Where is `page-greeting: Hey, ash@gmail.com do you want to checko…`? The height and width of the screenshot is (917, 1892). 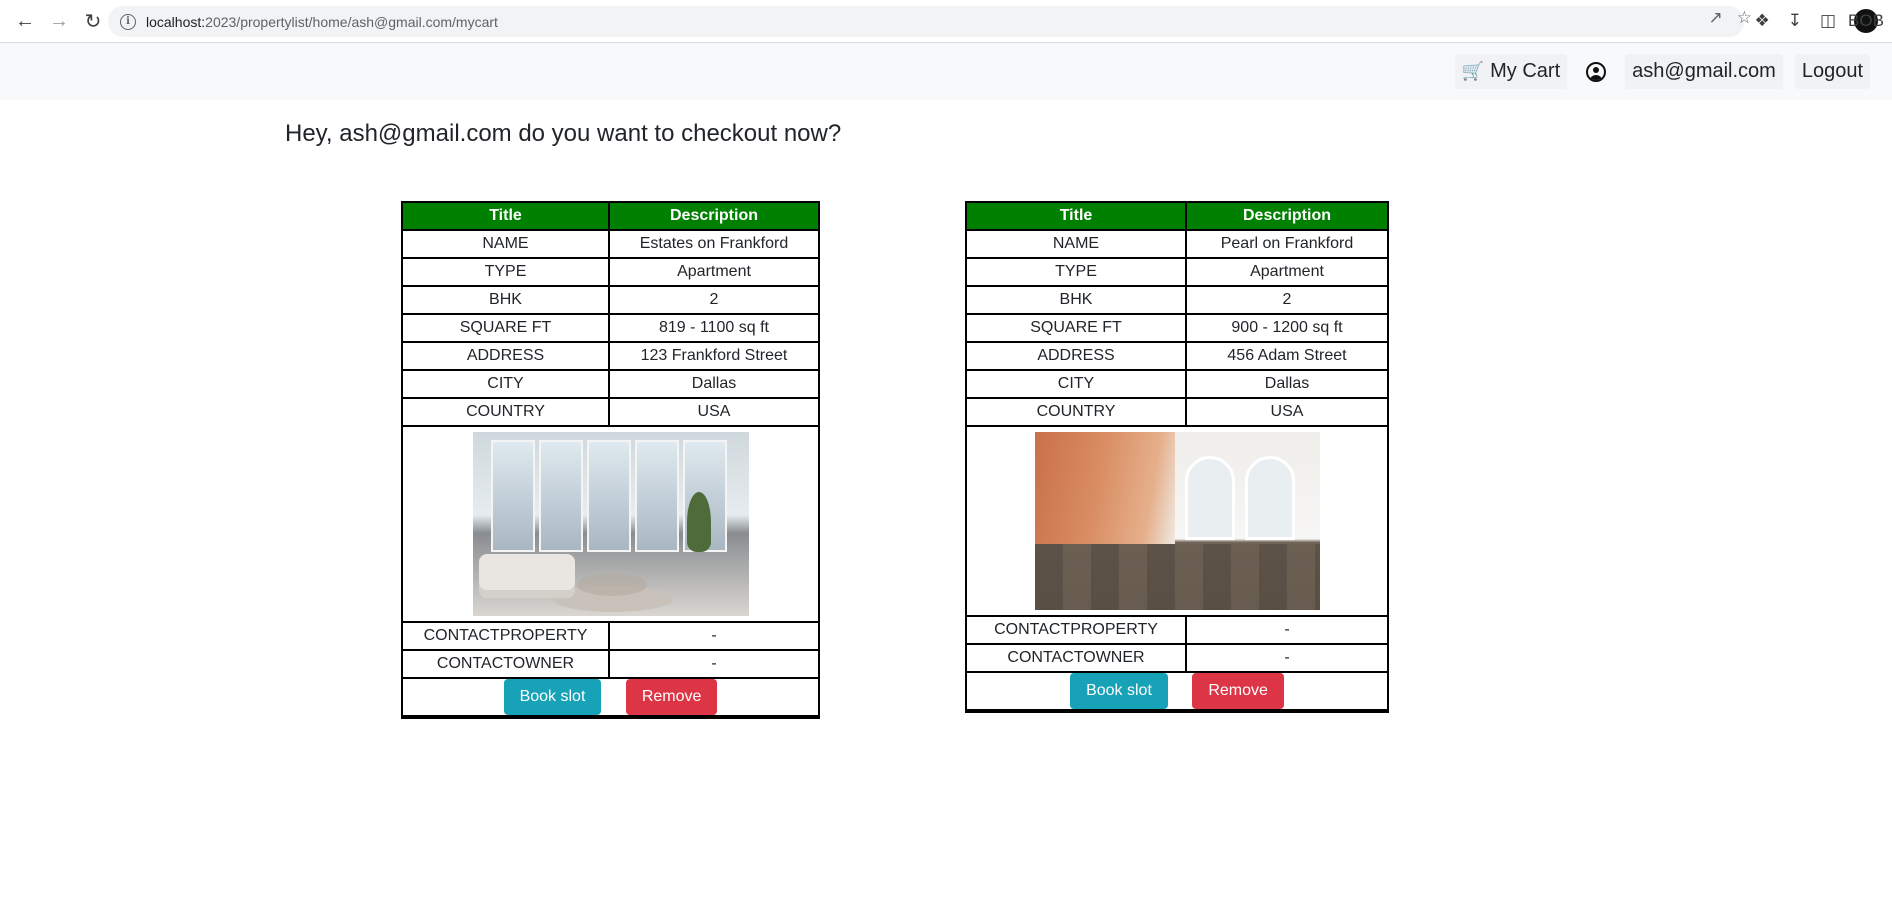 page-greeting: Hey, ash@gmail.com do you want to checko… is located at coordinates (563, 133).